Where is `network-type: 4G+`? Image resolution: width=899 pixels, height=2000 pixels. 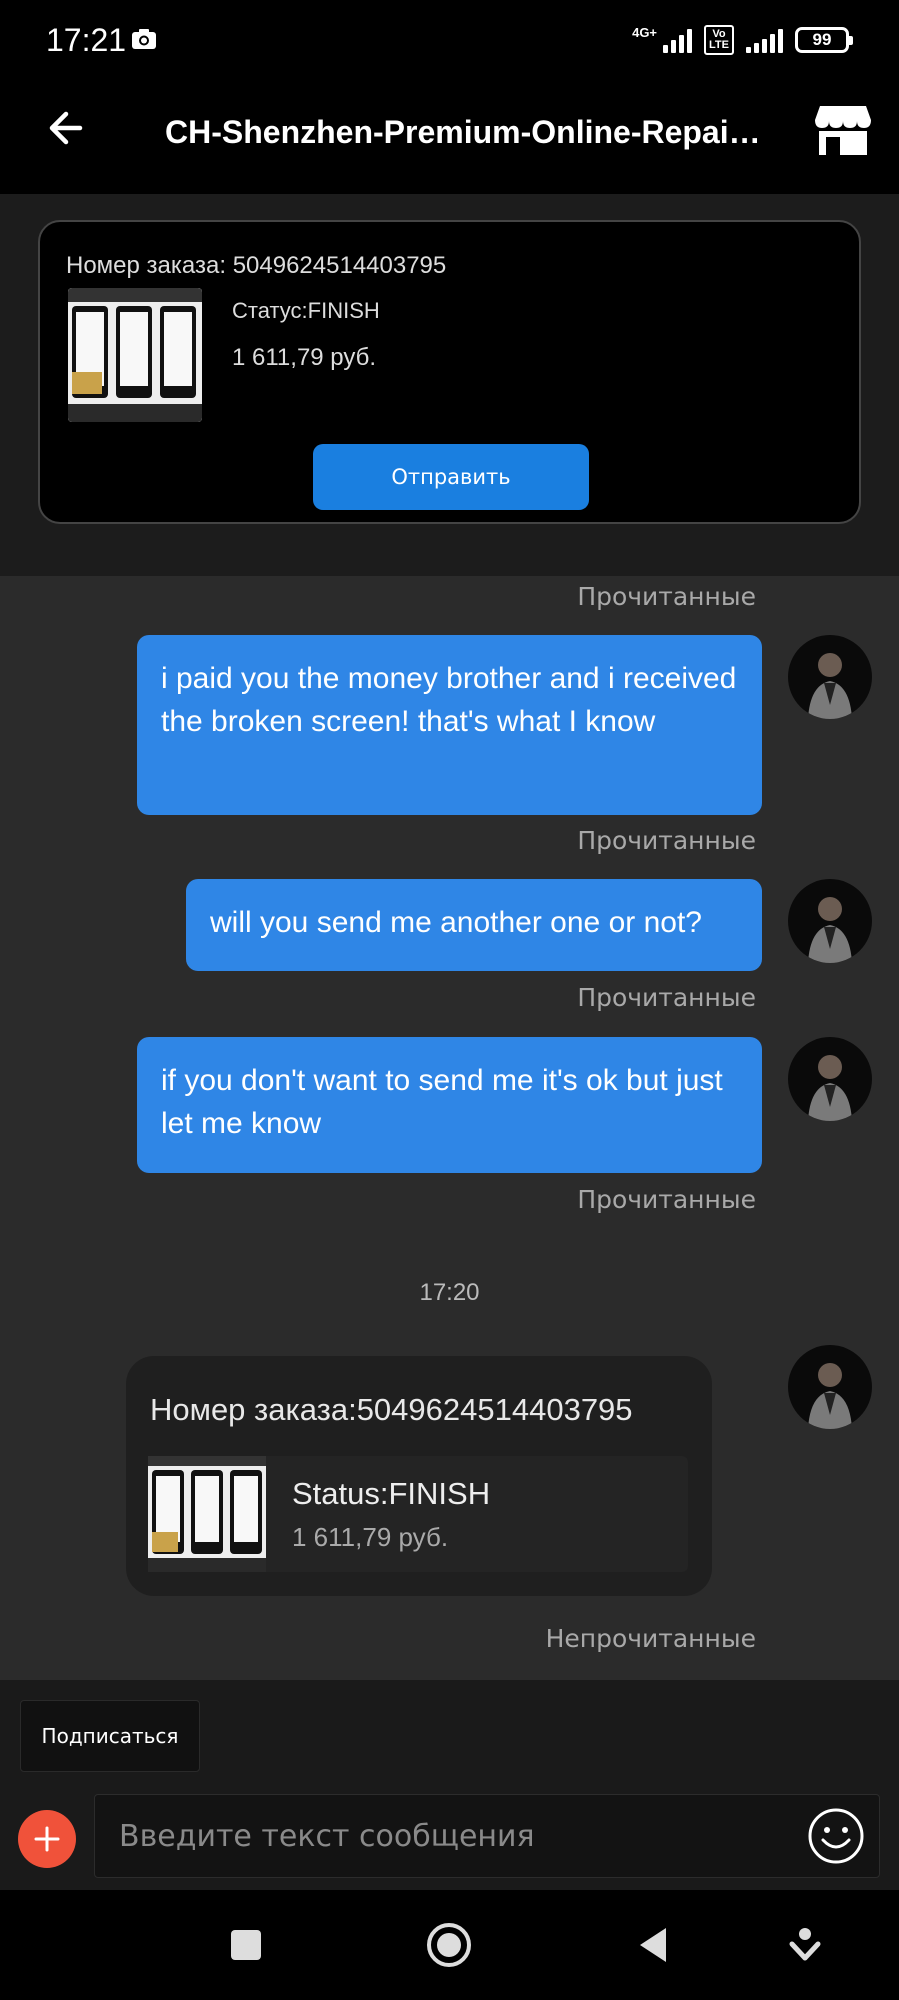 network-type: 4G+ is located at coordinates (645, 32).